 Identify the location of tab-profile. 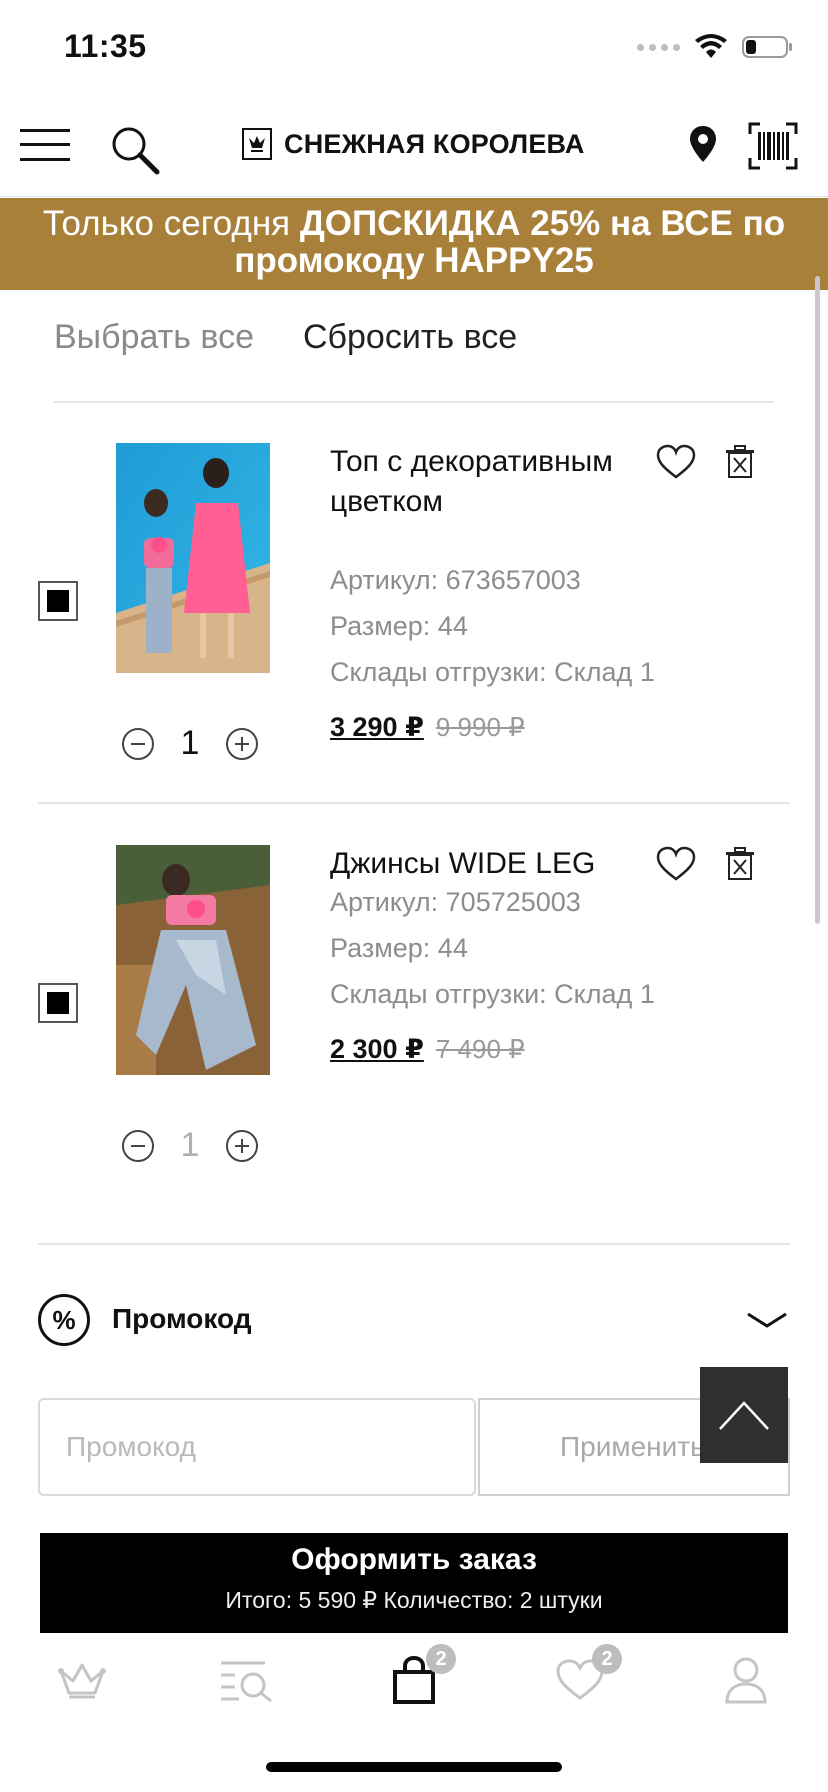
(746, 1680).